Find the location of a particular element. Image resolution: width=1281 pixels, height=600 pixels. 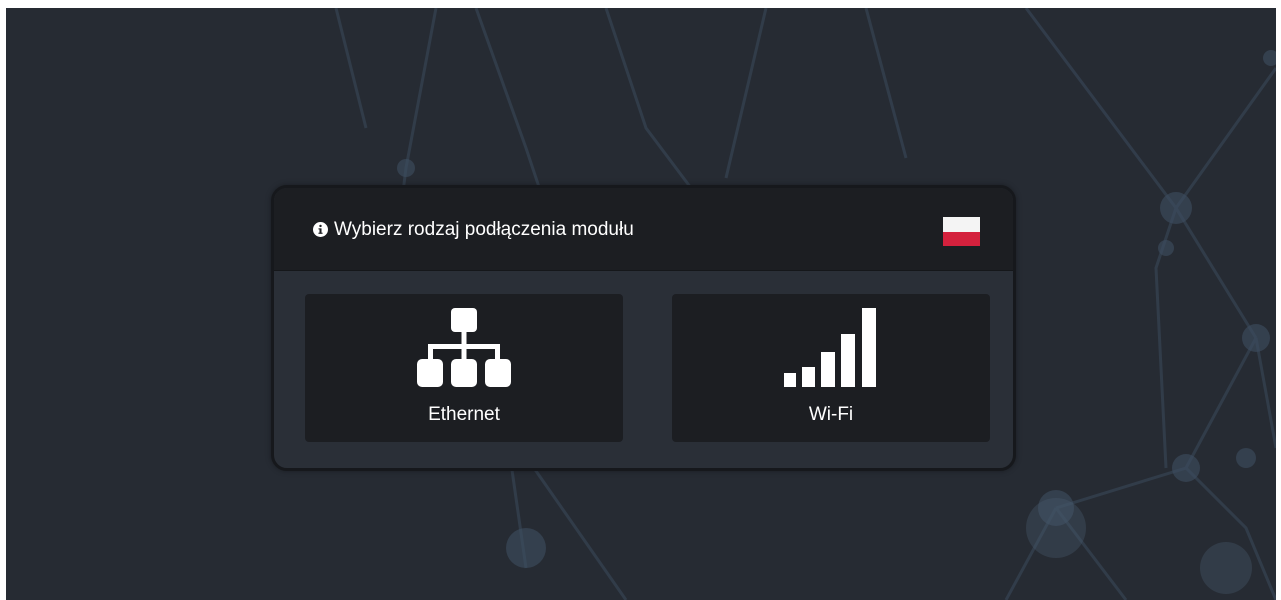

dialog-title: Wybierz rodzaj podłączenia modułu is located at coordinates (484, 229).